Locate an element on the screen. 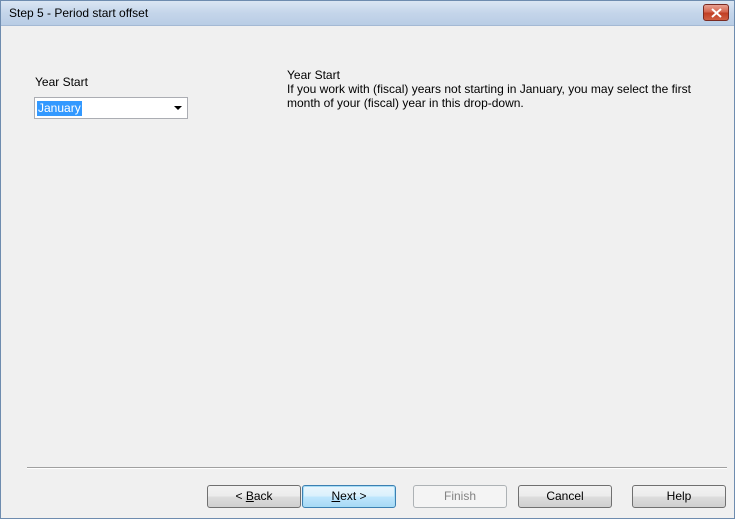 Image resolution: width=735 pixels, height=519 pixels. year-start-selected-value: January is located at coordinates (59, 108).